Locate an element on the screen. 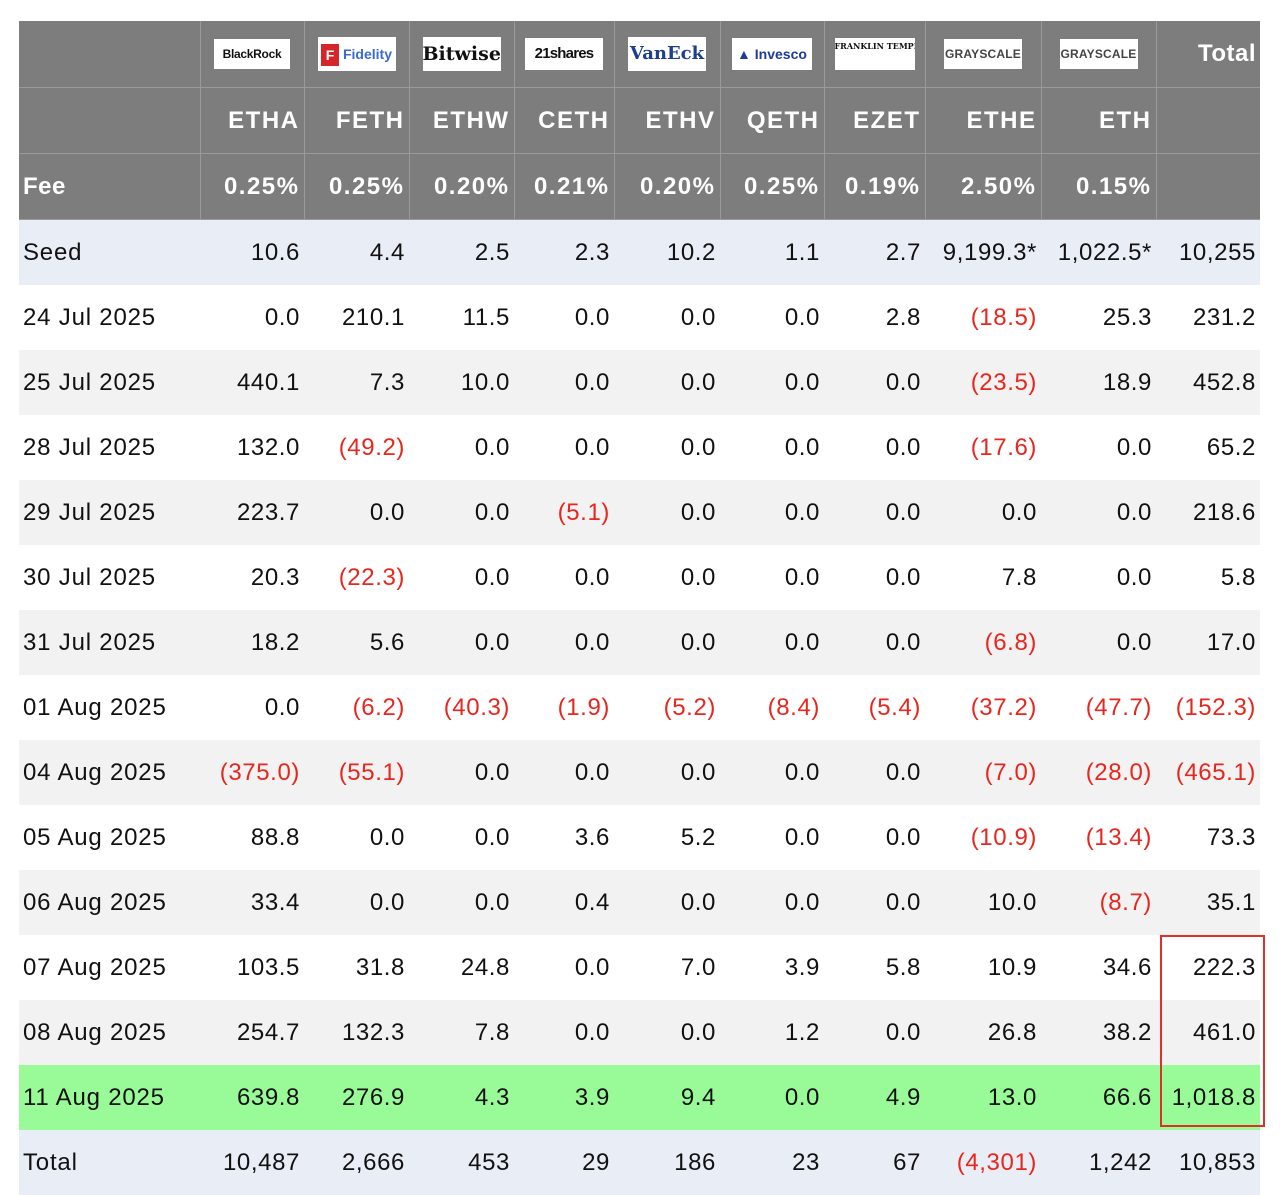 This screenshot has height=1195, width=1280. ticker-ezet: EZET is located at coordinates (874, 121).